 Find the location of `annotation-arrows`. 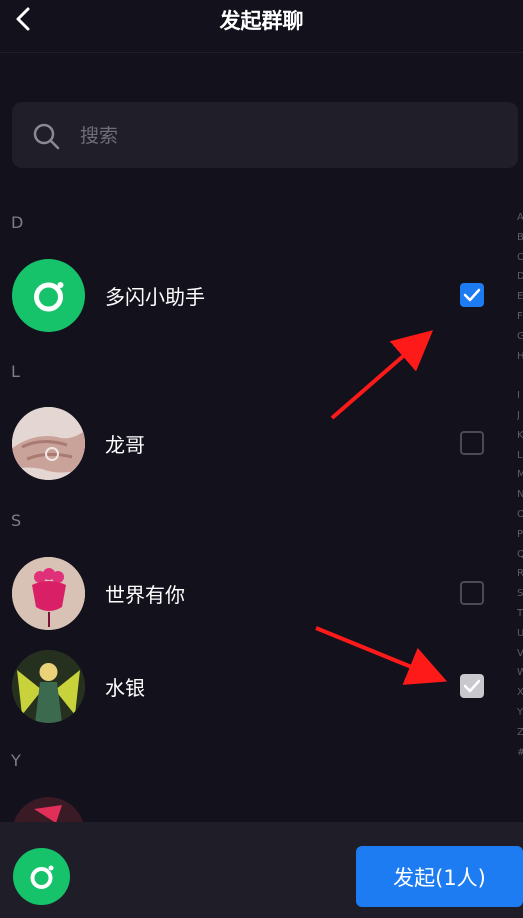

annotation-arrows is located at coordinates (381, 507).